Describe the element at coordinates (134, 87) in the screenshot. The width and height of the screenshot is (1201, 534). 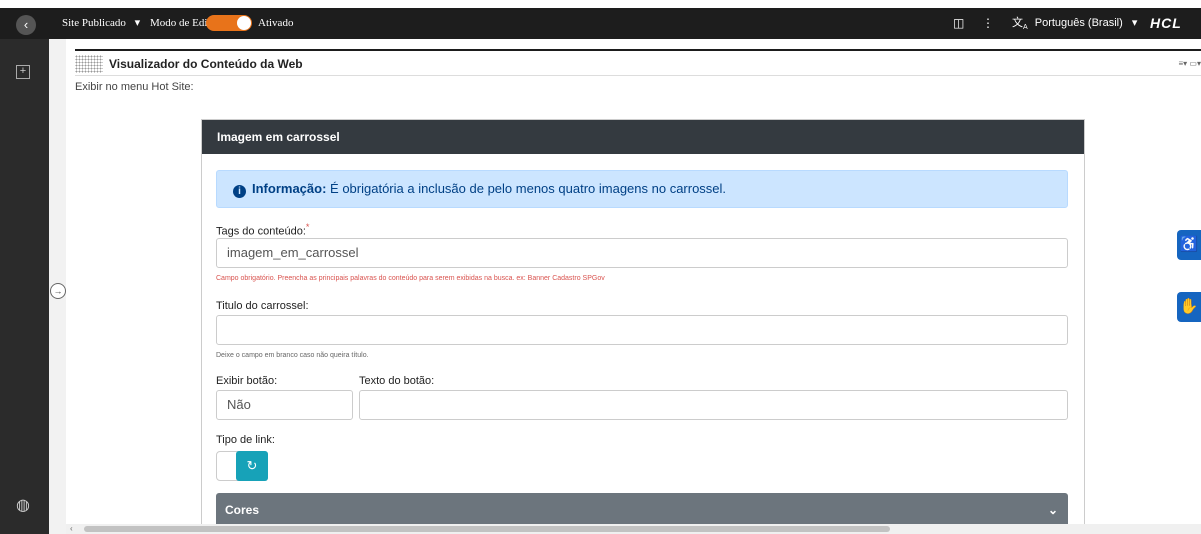
I see `hotsite-label: Exibir no menu Hot Site:` at that location.